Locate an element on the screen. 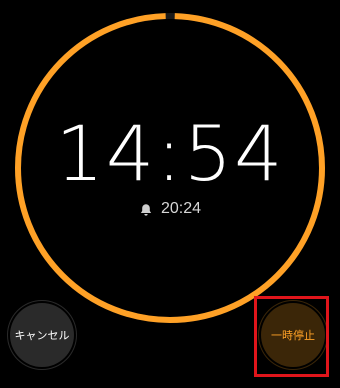  end-time-row: 20:24 is located at coordinates (170, 209).